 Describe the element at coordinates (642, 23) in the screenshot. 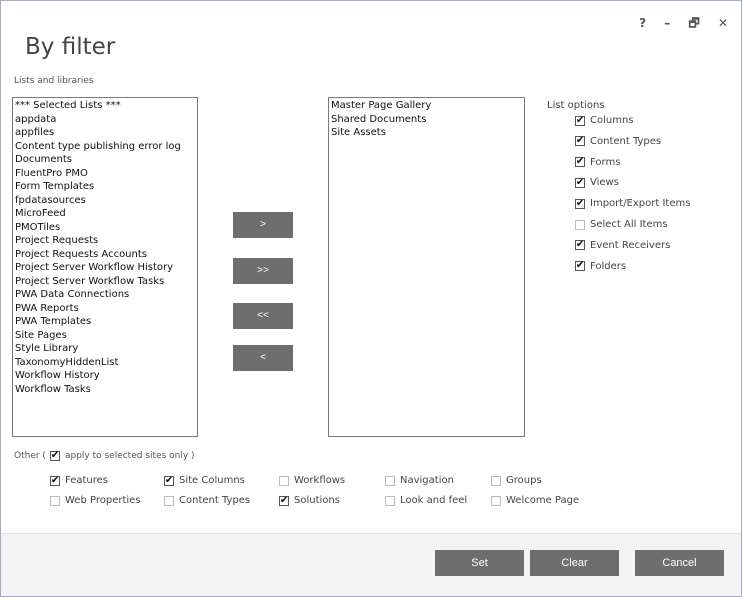

I see `help-icon: ?` at that location.